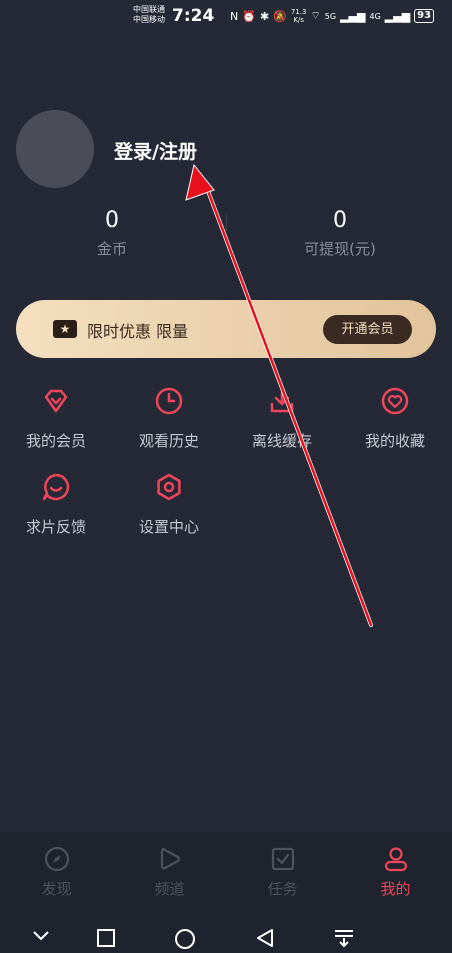  I want to click on menu-label: 观看历史, so click(168, 441).